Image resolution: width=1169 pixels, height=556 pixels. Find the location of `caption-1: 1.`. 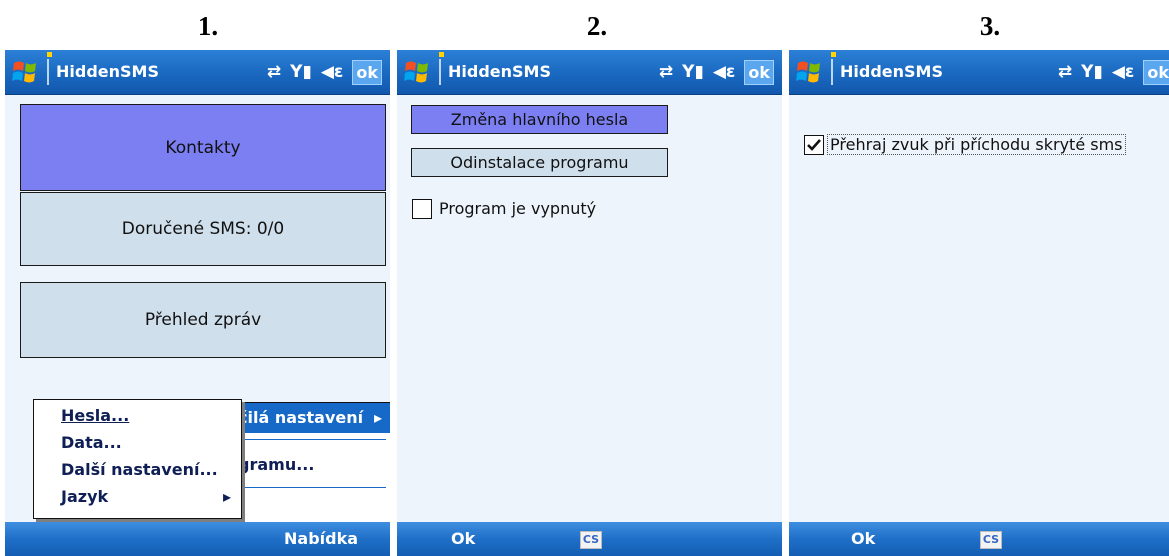

caption-1: 1. is located at coordinates (208, 26).